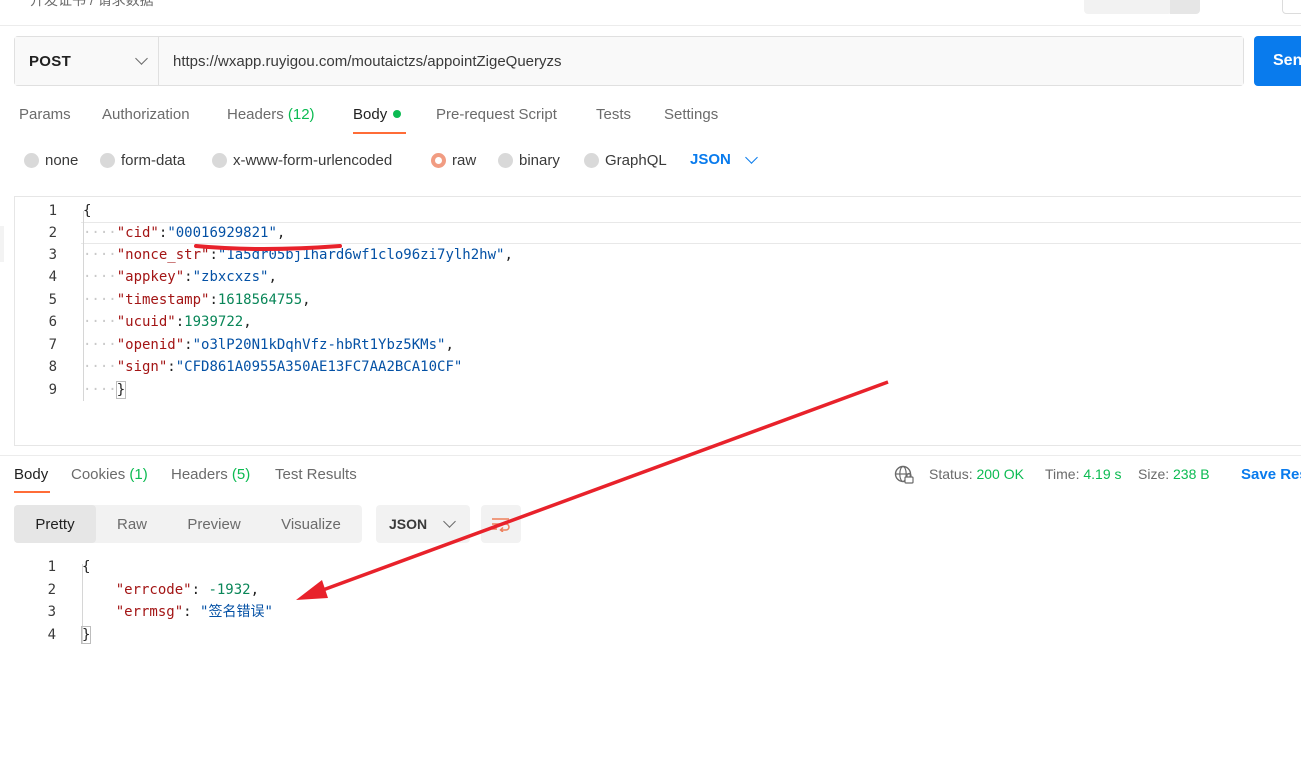 The image size is (1301, 783). Describe the element at coordinates (52, 211) in the screenshot. I see `line-number: 1` at that location.